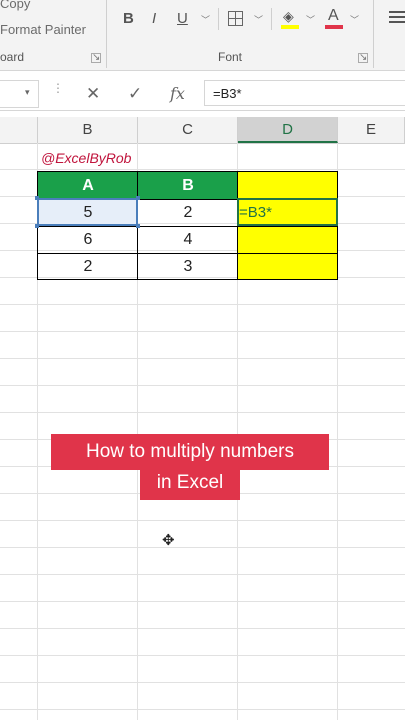  Describe the element at coordinates (88, 130) in the screenshot. I see `column-header-b: B` at that location.